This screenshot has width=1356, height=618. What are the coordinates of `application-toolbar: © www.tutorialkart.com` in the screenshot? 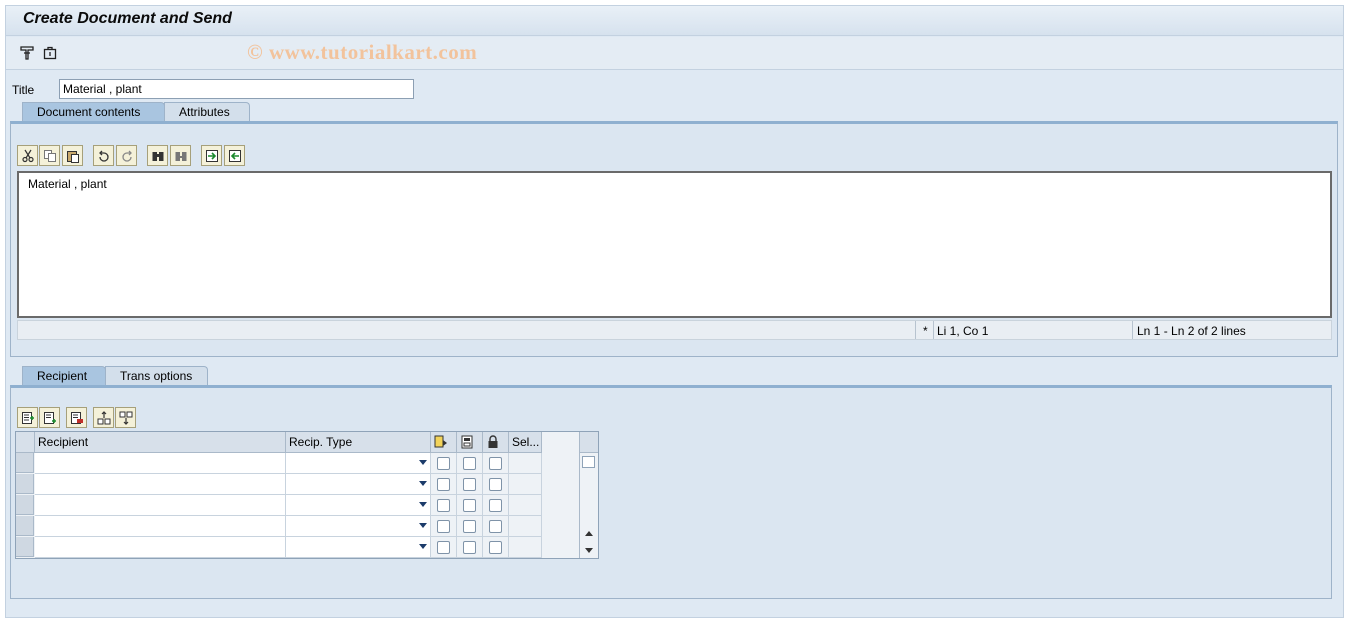 It's located at (674, 53).